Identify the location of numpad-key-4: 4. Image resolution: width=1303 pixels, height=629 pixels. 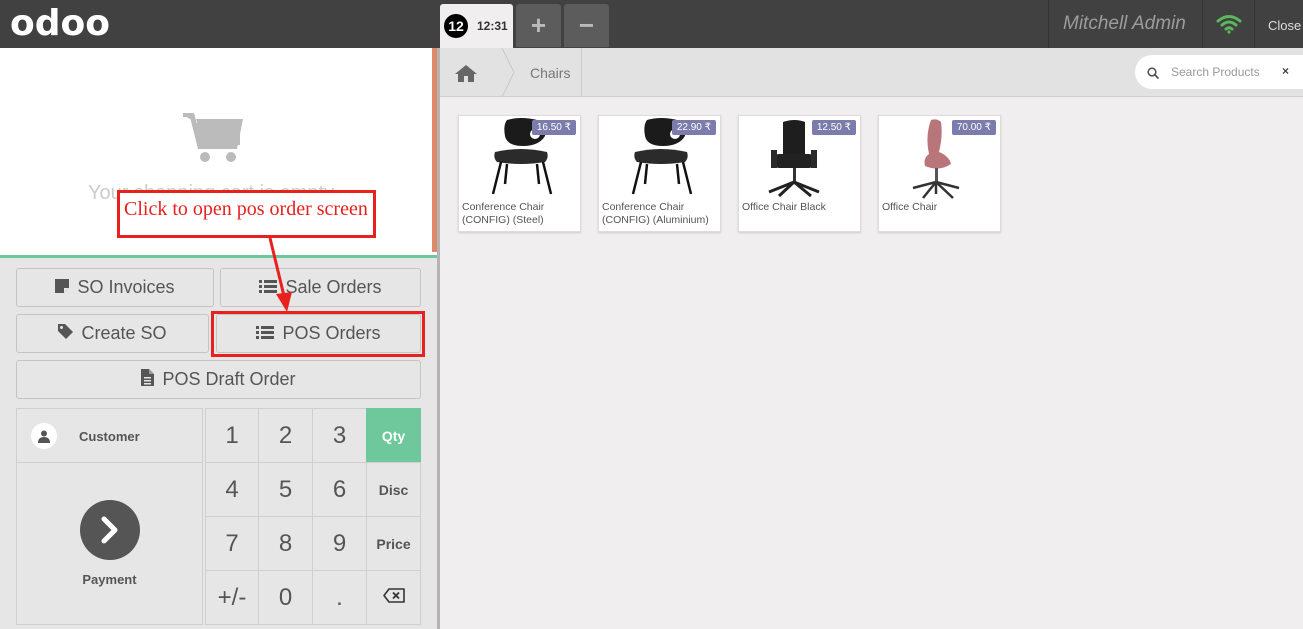
(232, 489).